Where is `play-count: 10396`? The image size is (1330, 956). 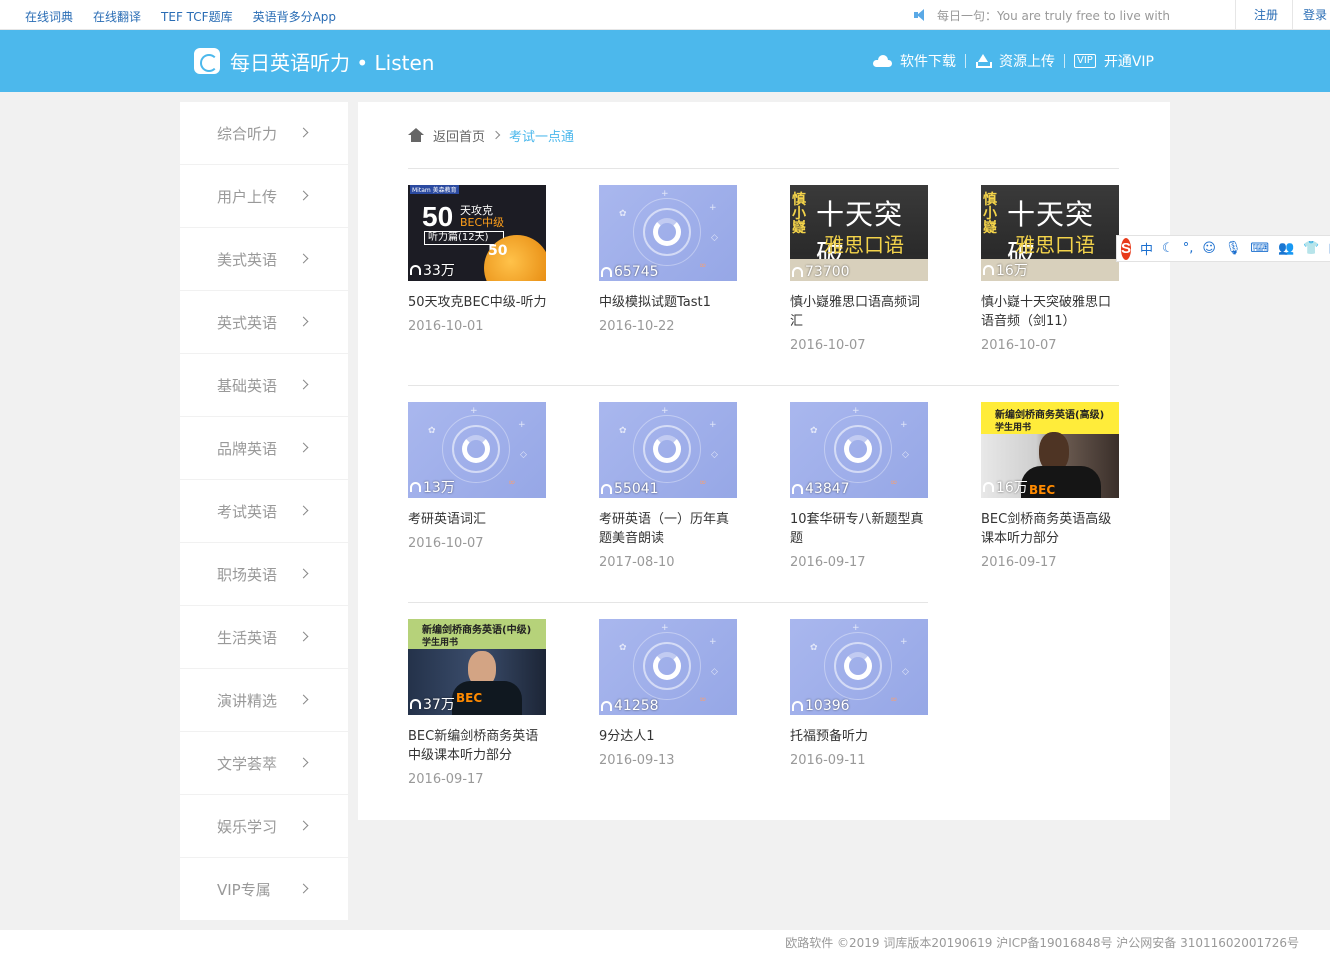
play-count: 10396 is located at coordinates (821, 706).